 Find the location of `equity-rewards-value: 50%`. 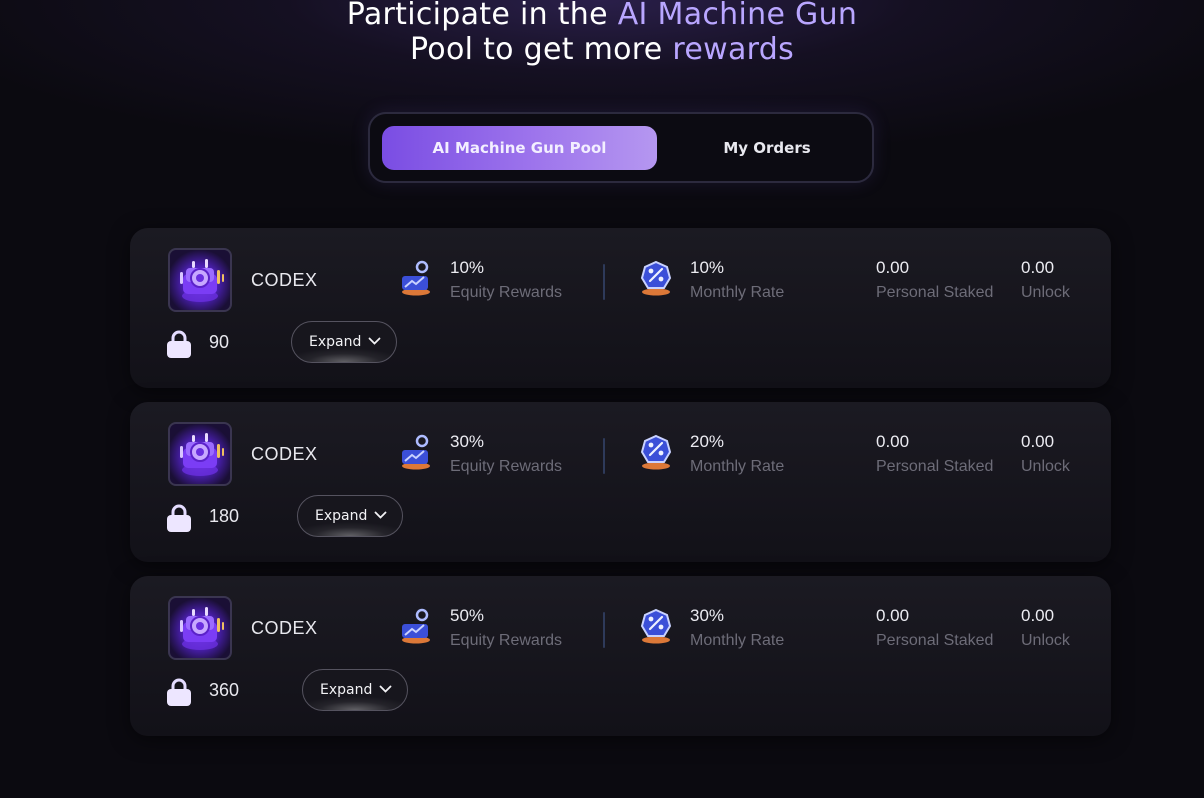

equity-rewards-value: 50% is located at coordinates (467, 615).